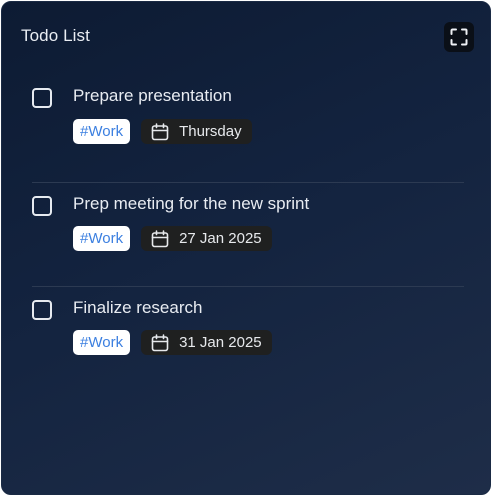 The image size is (494, 498). Describe the element at coordinates (138, 307) in the screenshot. I see `task-title: Finalize research` at that location.